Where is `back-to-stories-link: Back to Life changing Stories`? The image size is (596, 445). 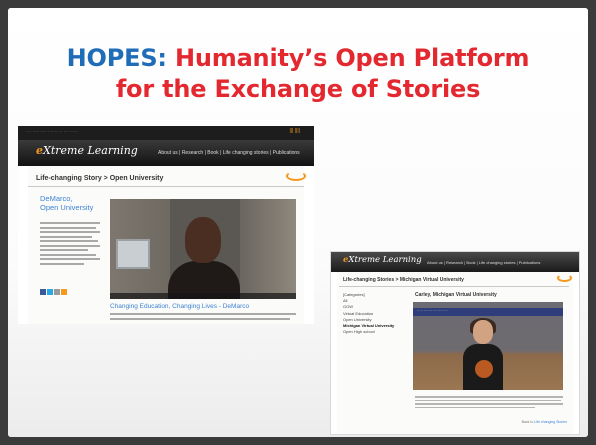
back-to-stories-link: Back to Life changing Stories is located at coordinates (544, 422).